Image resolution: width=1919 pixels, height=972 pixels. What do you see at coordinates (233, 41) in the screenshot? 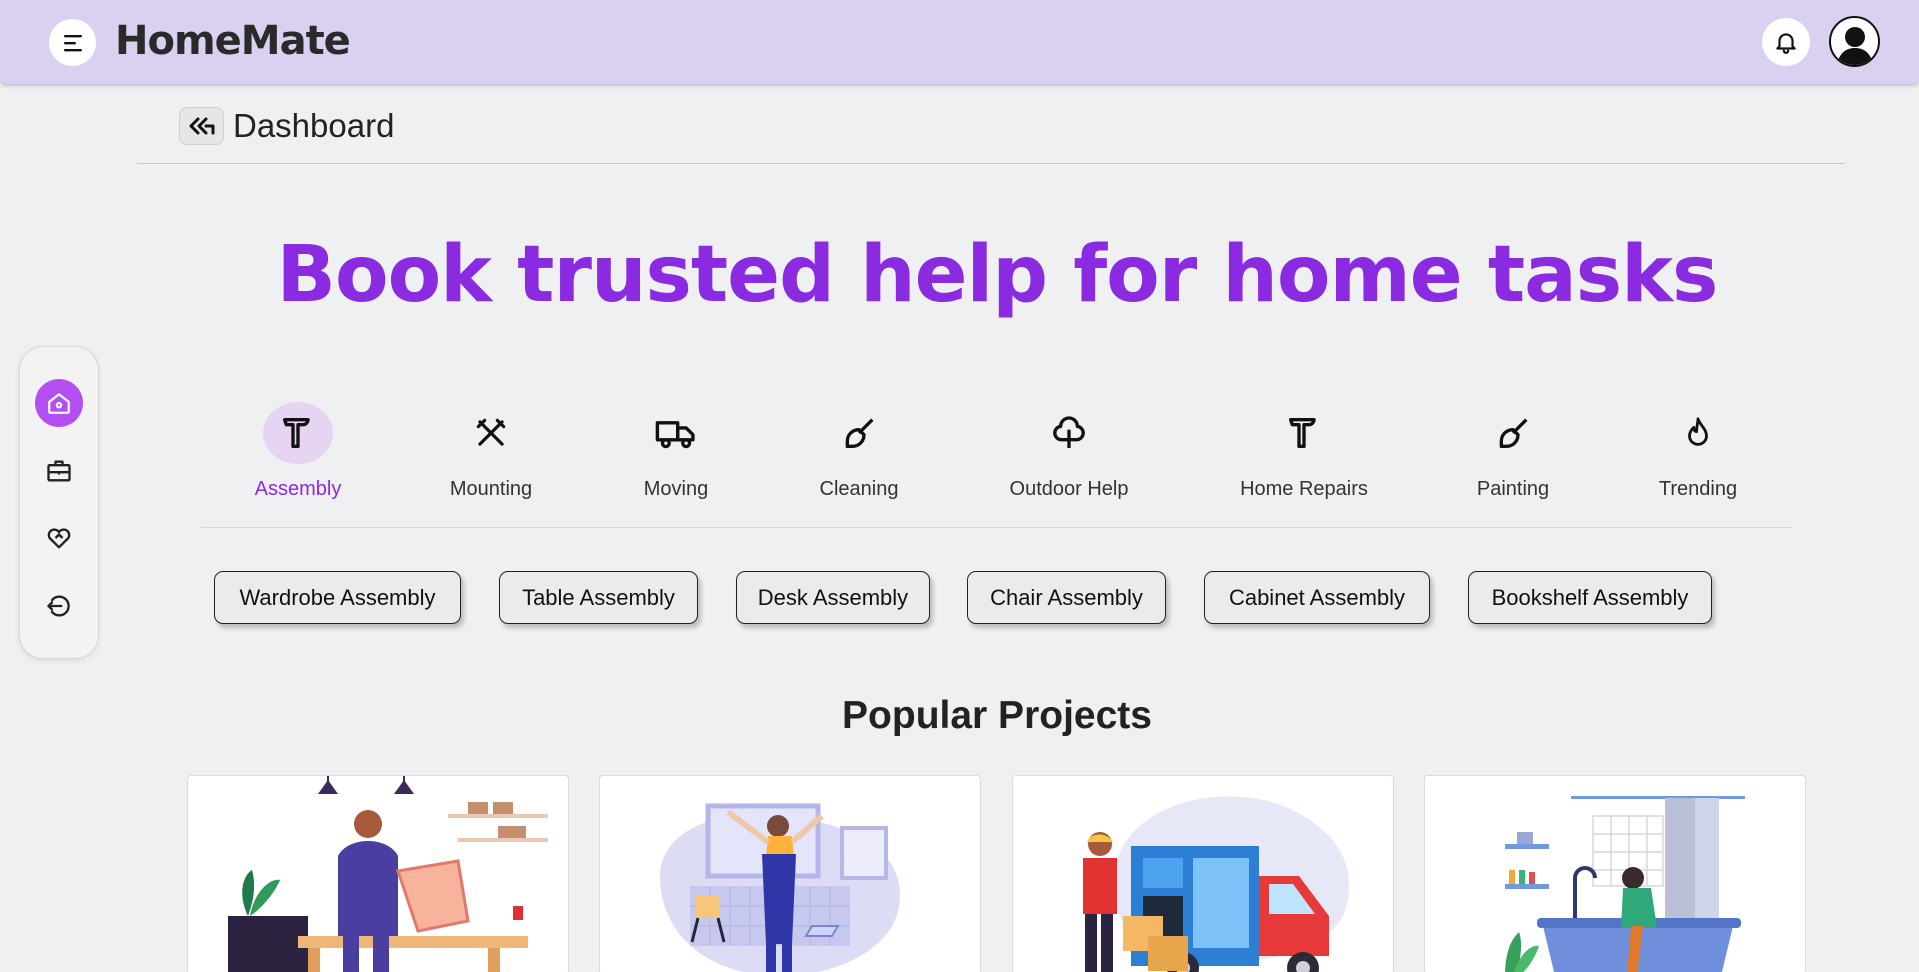
I see `app-logo: HomeMate` at bounding box center [233, 41].